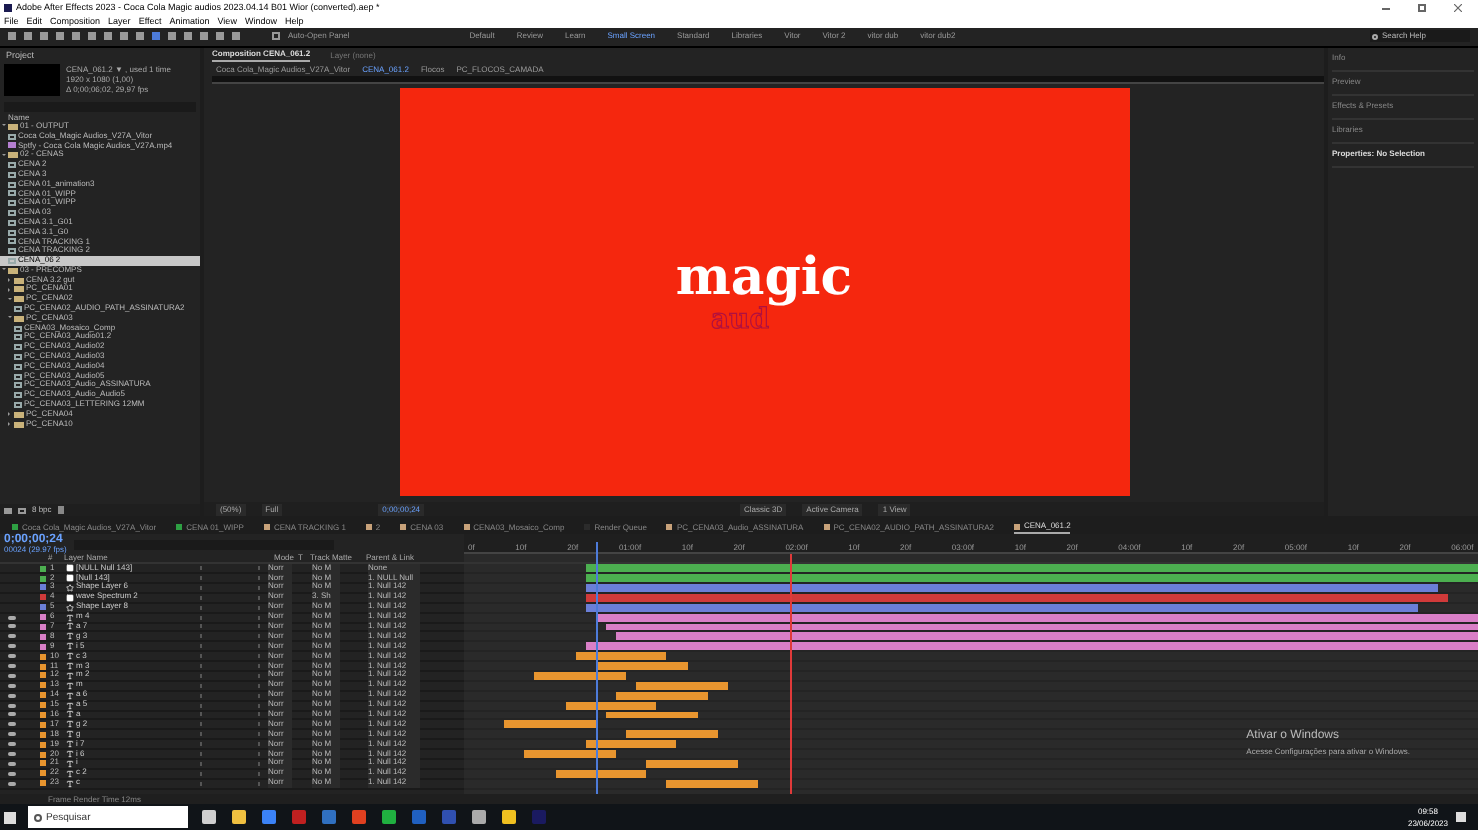  What do you see at coordinates (276, 36) in the screenshot?
I see `checkbox-icon` at bounding box center [276, 36].